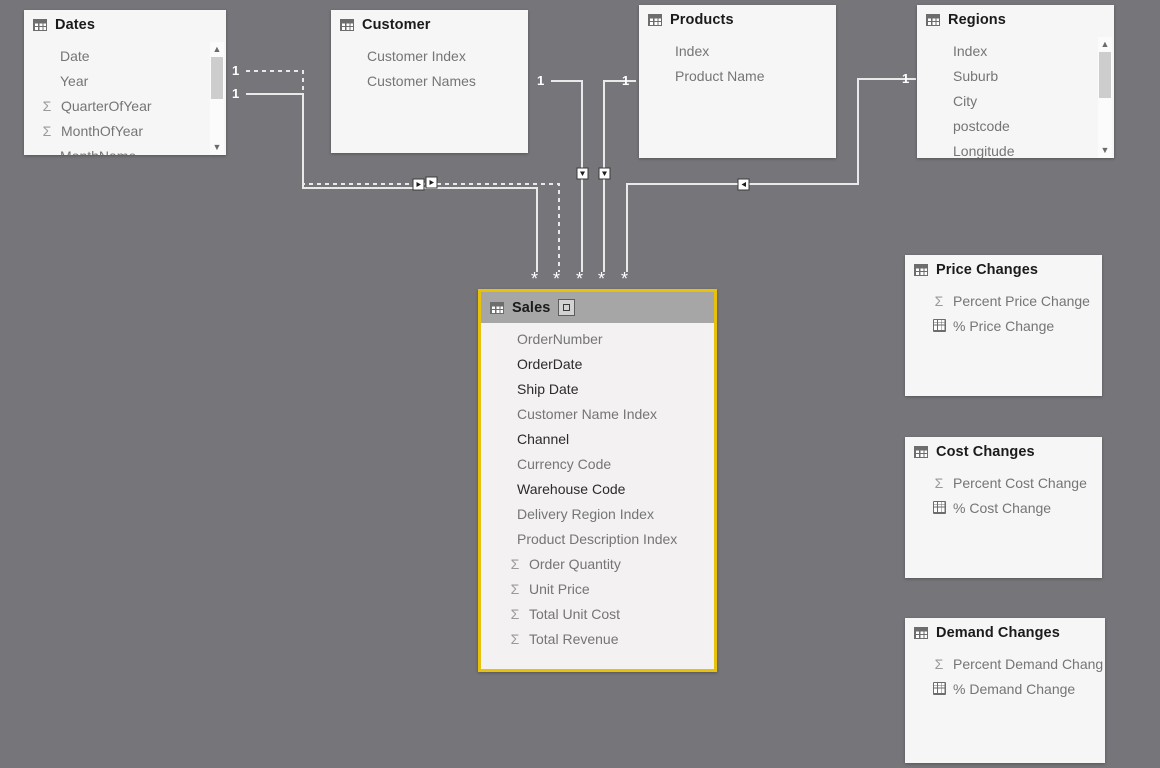 The width and height of the screenshot is (1160, 768). What do you see at coordinates (965, 100) in the screenshot?
I see `field-label: City` at bounding box center [965, 100].